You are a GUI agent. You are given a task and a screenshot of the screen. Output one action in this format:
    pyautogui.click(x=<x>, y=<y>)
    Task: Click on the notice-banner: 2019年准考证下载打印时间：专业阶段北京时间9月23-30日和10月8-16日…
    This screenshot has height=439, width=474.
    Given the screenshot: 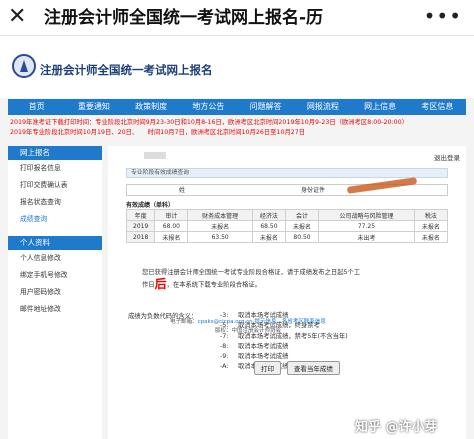 What is the action you would take?
    pyautogui.click(x=237, y=129)
    